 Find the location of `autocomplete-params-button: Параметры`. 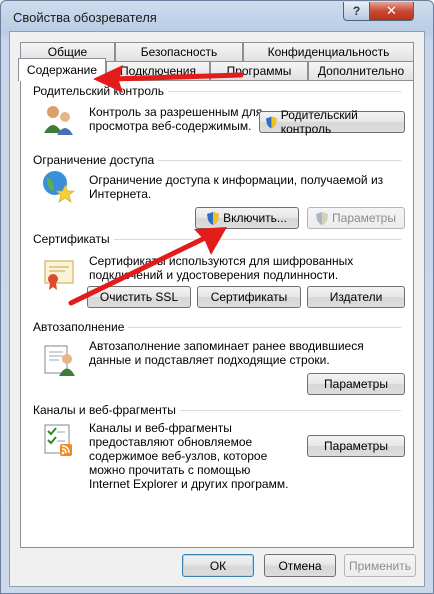

autocomplete-params-button: Параметры is located at coordinates (356, 384).